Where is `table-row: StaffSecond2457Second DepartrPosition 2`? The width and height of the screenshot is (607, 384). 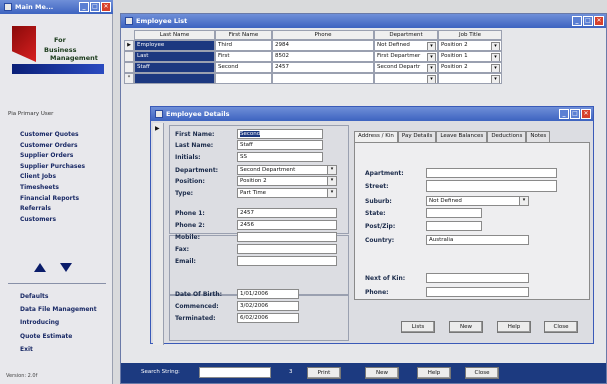
table-row: StaffSecond2457Second DepartrPosition 2 is located at coordinates (364, 67).